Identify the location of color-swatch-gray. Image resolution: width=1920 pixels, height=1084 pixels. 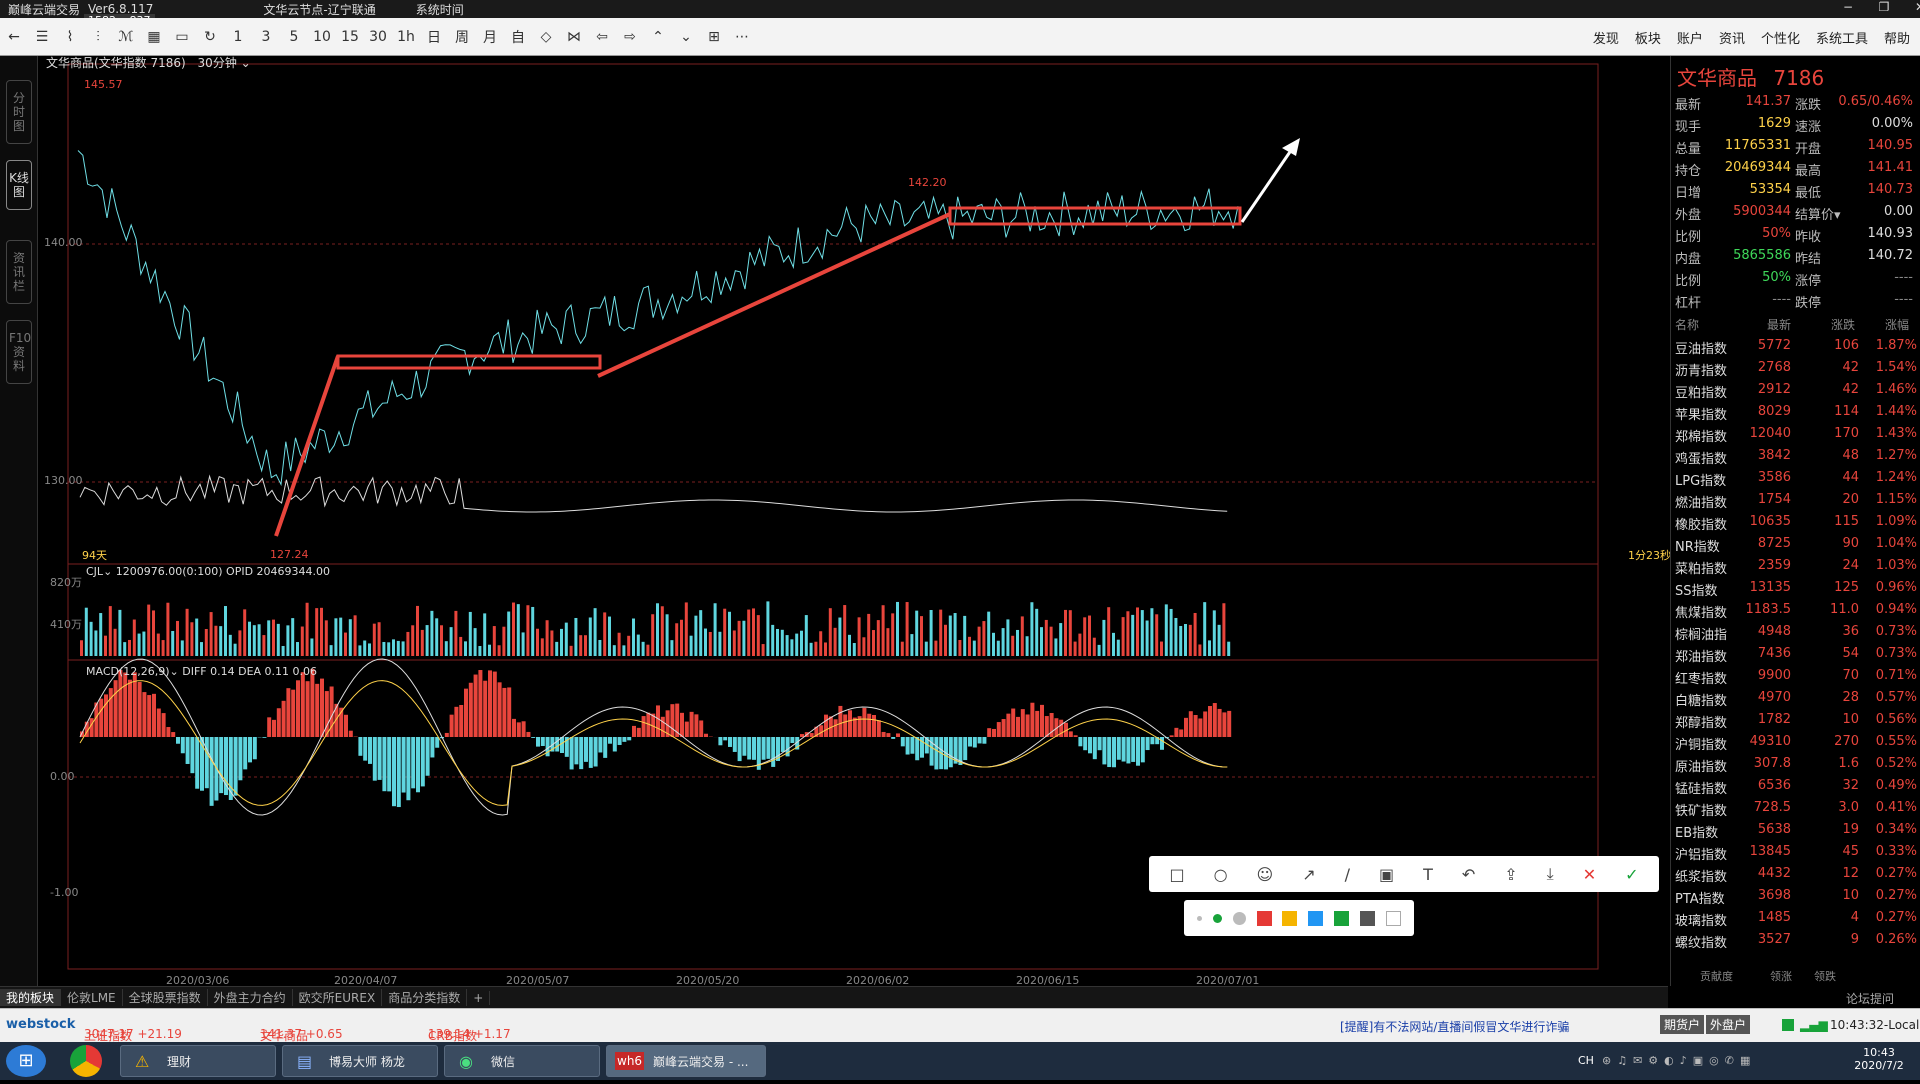
(1367, 918).